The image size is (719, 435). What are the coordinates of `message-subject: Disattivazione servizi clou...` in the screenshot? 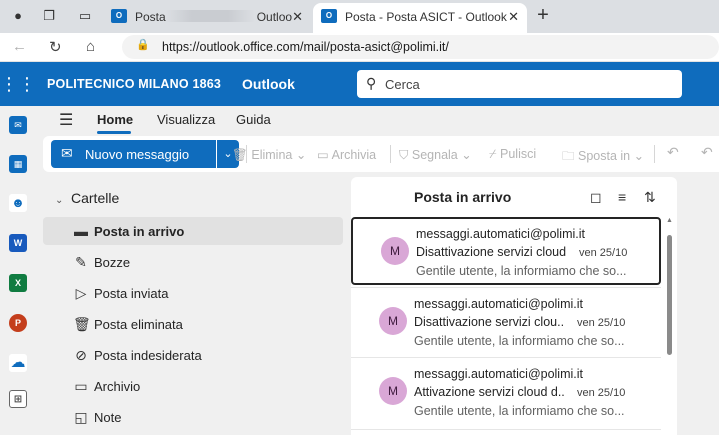 It's located at (489, 322).